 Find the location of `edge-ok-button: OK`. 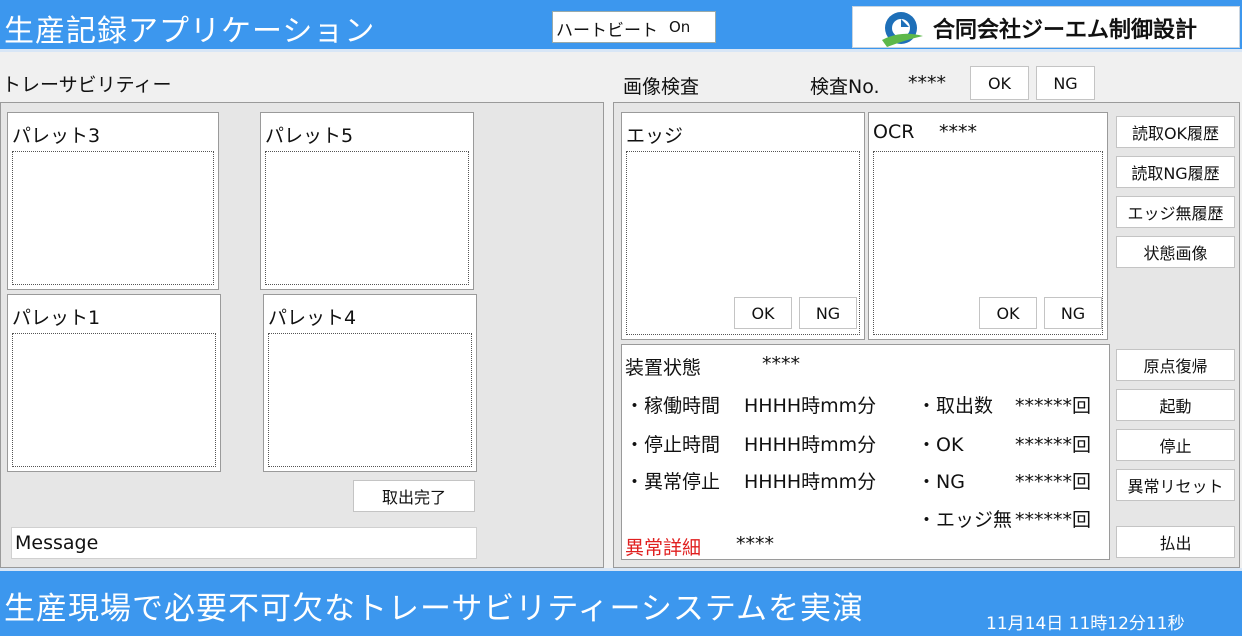

edge-ok-button: OK is located at coordinates (763, 313).